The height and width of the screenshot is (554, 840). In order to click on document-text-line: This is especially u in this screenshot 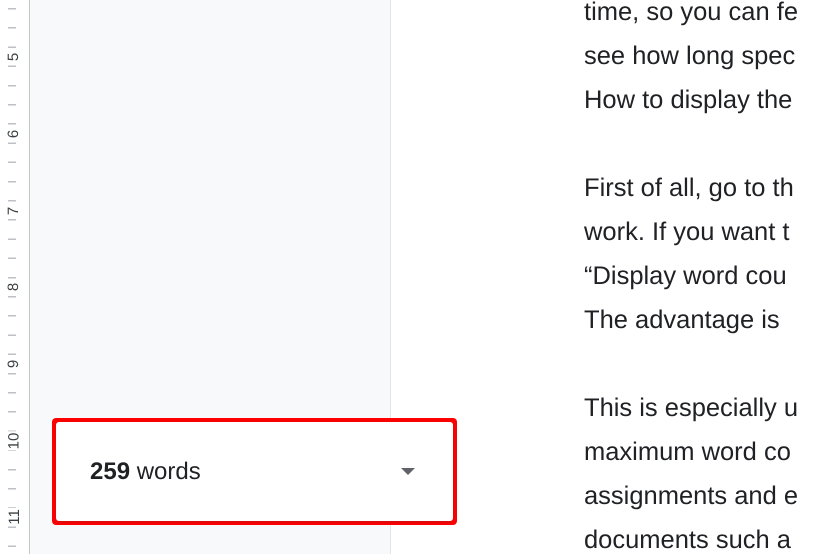, I will do `click(691, 408)`.